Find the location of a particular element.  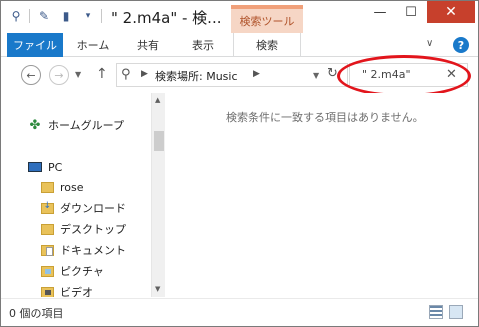

nav-item-label: デスクトップ is located at coordinates (93, 229).